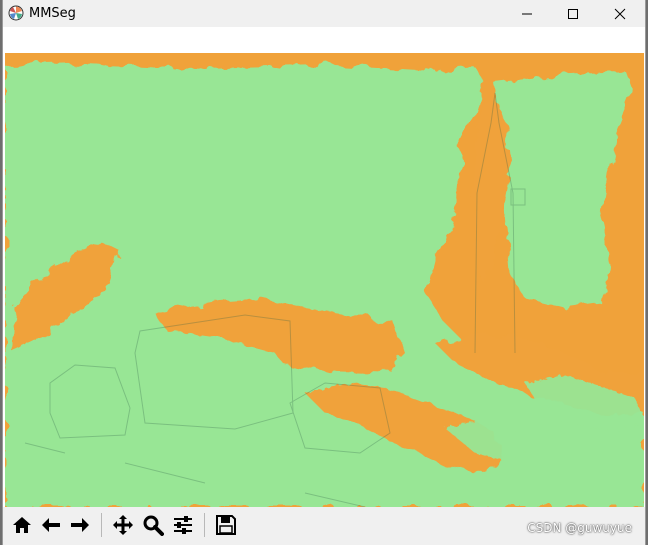 The height and width of the screenshot is (545, 648). I want to click on matplotlib-icon, so click(16, 13).